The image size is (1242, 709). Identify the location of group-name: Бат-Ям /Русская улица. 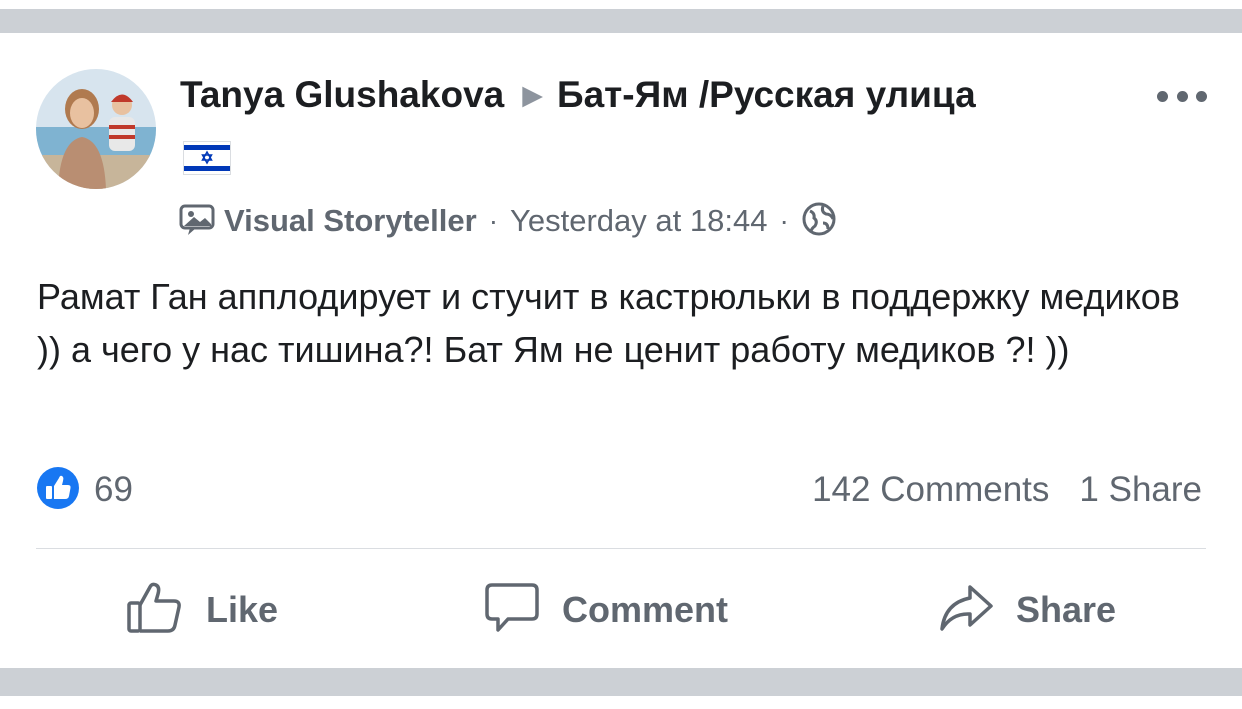
(766, 95).